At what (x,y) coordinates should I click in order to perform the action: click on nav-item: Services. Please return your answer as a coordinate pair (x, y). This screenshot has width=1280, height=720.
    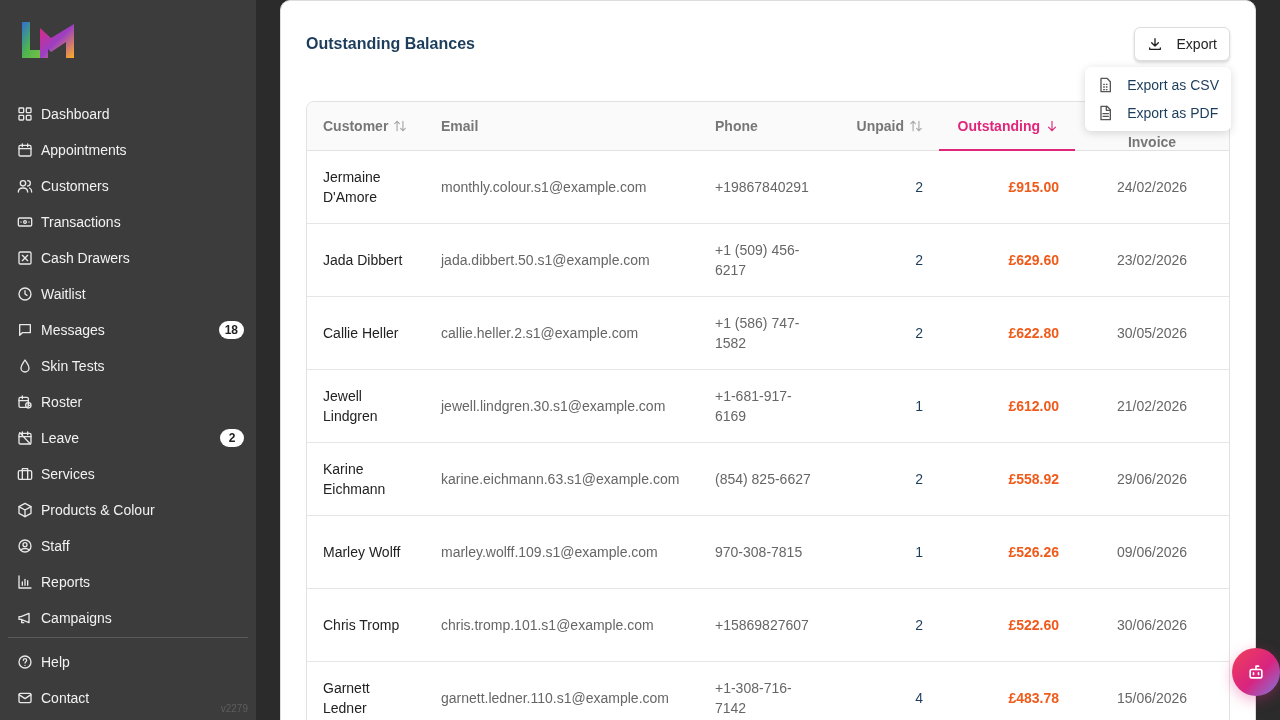
    Looking at the image, I should click on (128, 474).